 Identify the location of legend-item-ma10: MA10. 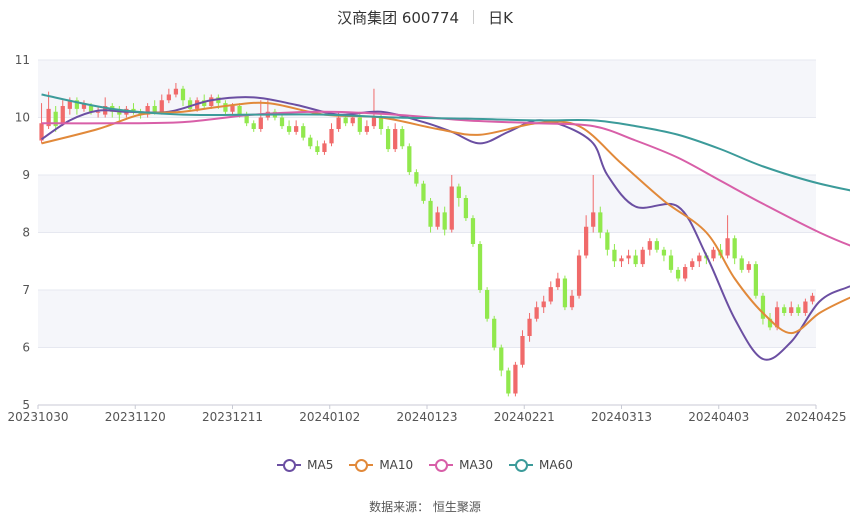
(381, 465).